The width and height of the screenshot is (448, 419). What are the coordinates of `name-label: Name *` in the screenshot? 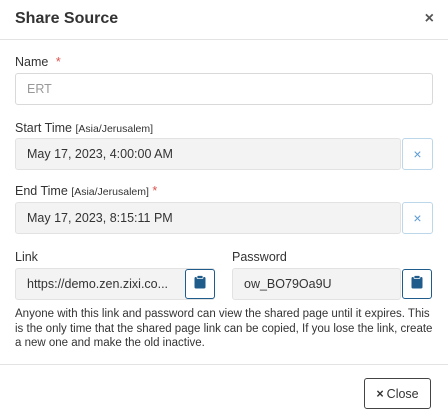 It's located at (38, 62).